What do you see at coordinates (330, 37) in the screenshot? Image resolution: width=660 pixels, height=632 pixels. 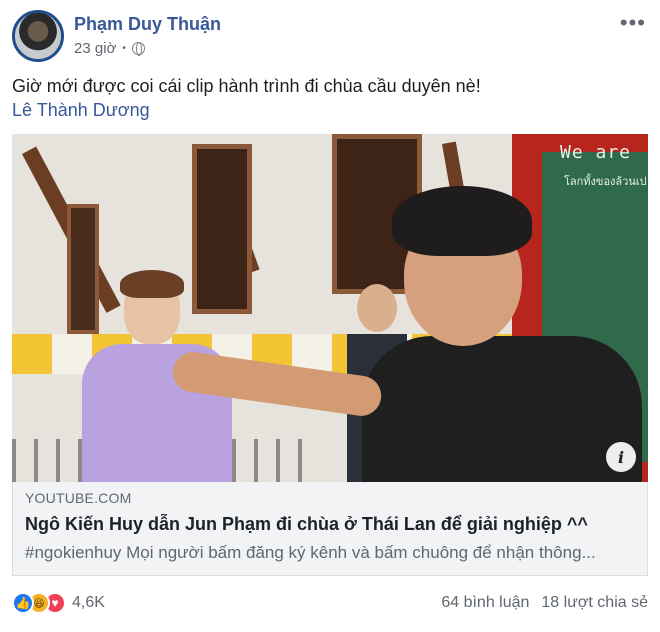 I see `post-header: Phạm Duy Thuận 23 giờ • •••` at bounding box center [330, 37].